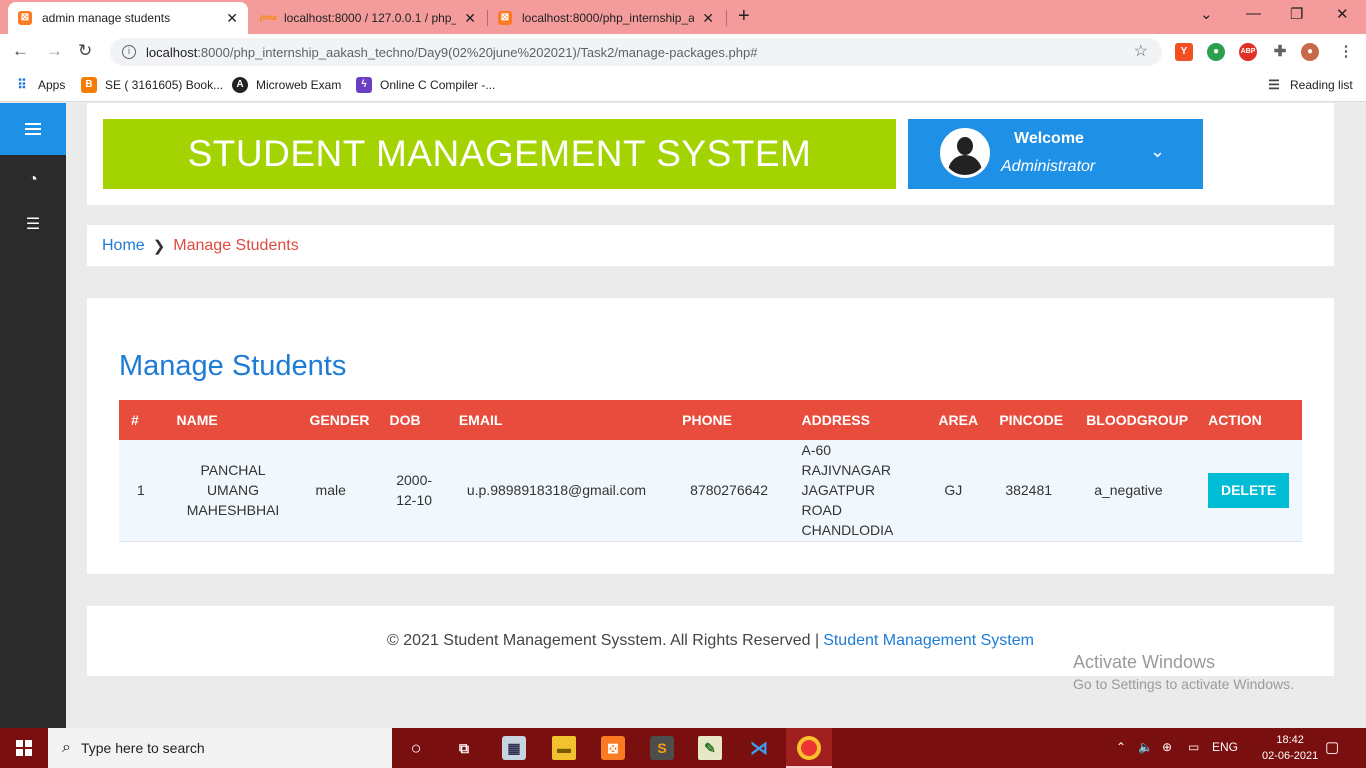 Image resolution: width=1366 pixels, height=768 pixels. What do you see at coordinates (52, 85) in the screenshot?
I see `bookmark-label: Apps` at bounding box center [52, 85].